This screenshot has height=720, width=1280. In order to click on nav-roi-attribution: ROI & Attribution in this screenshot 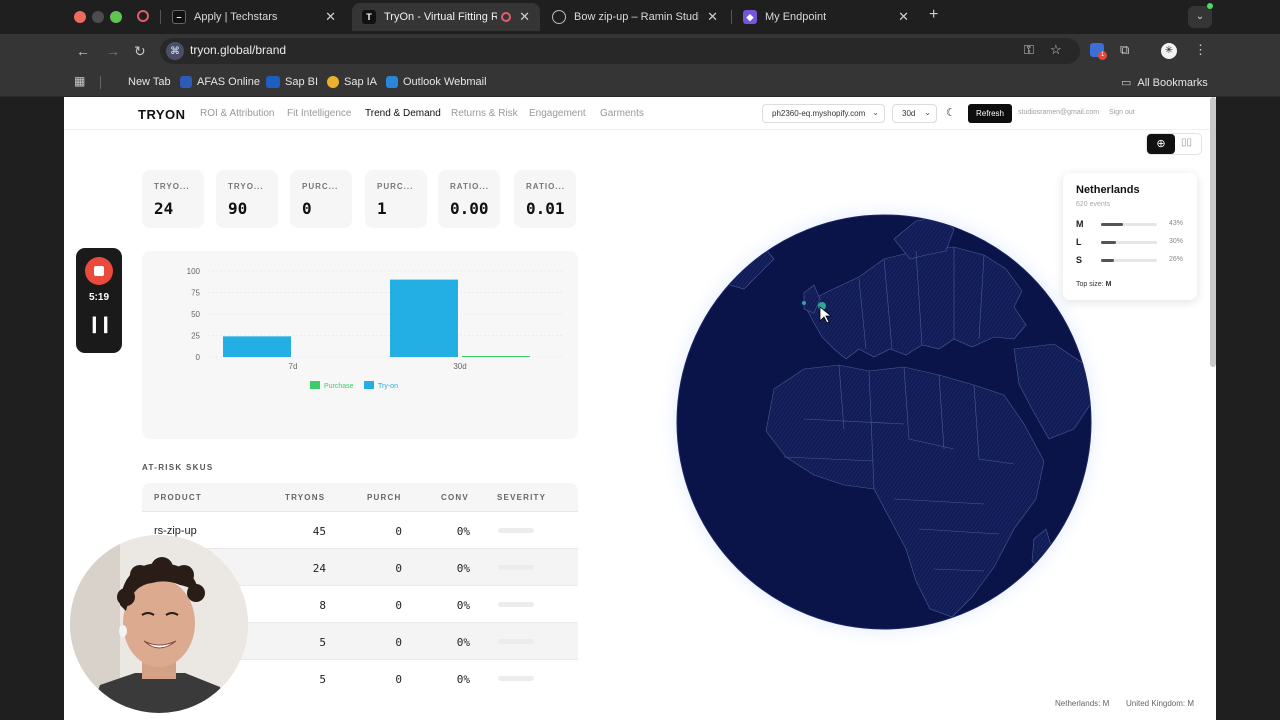, I will do `click(237, 113)`.